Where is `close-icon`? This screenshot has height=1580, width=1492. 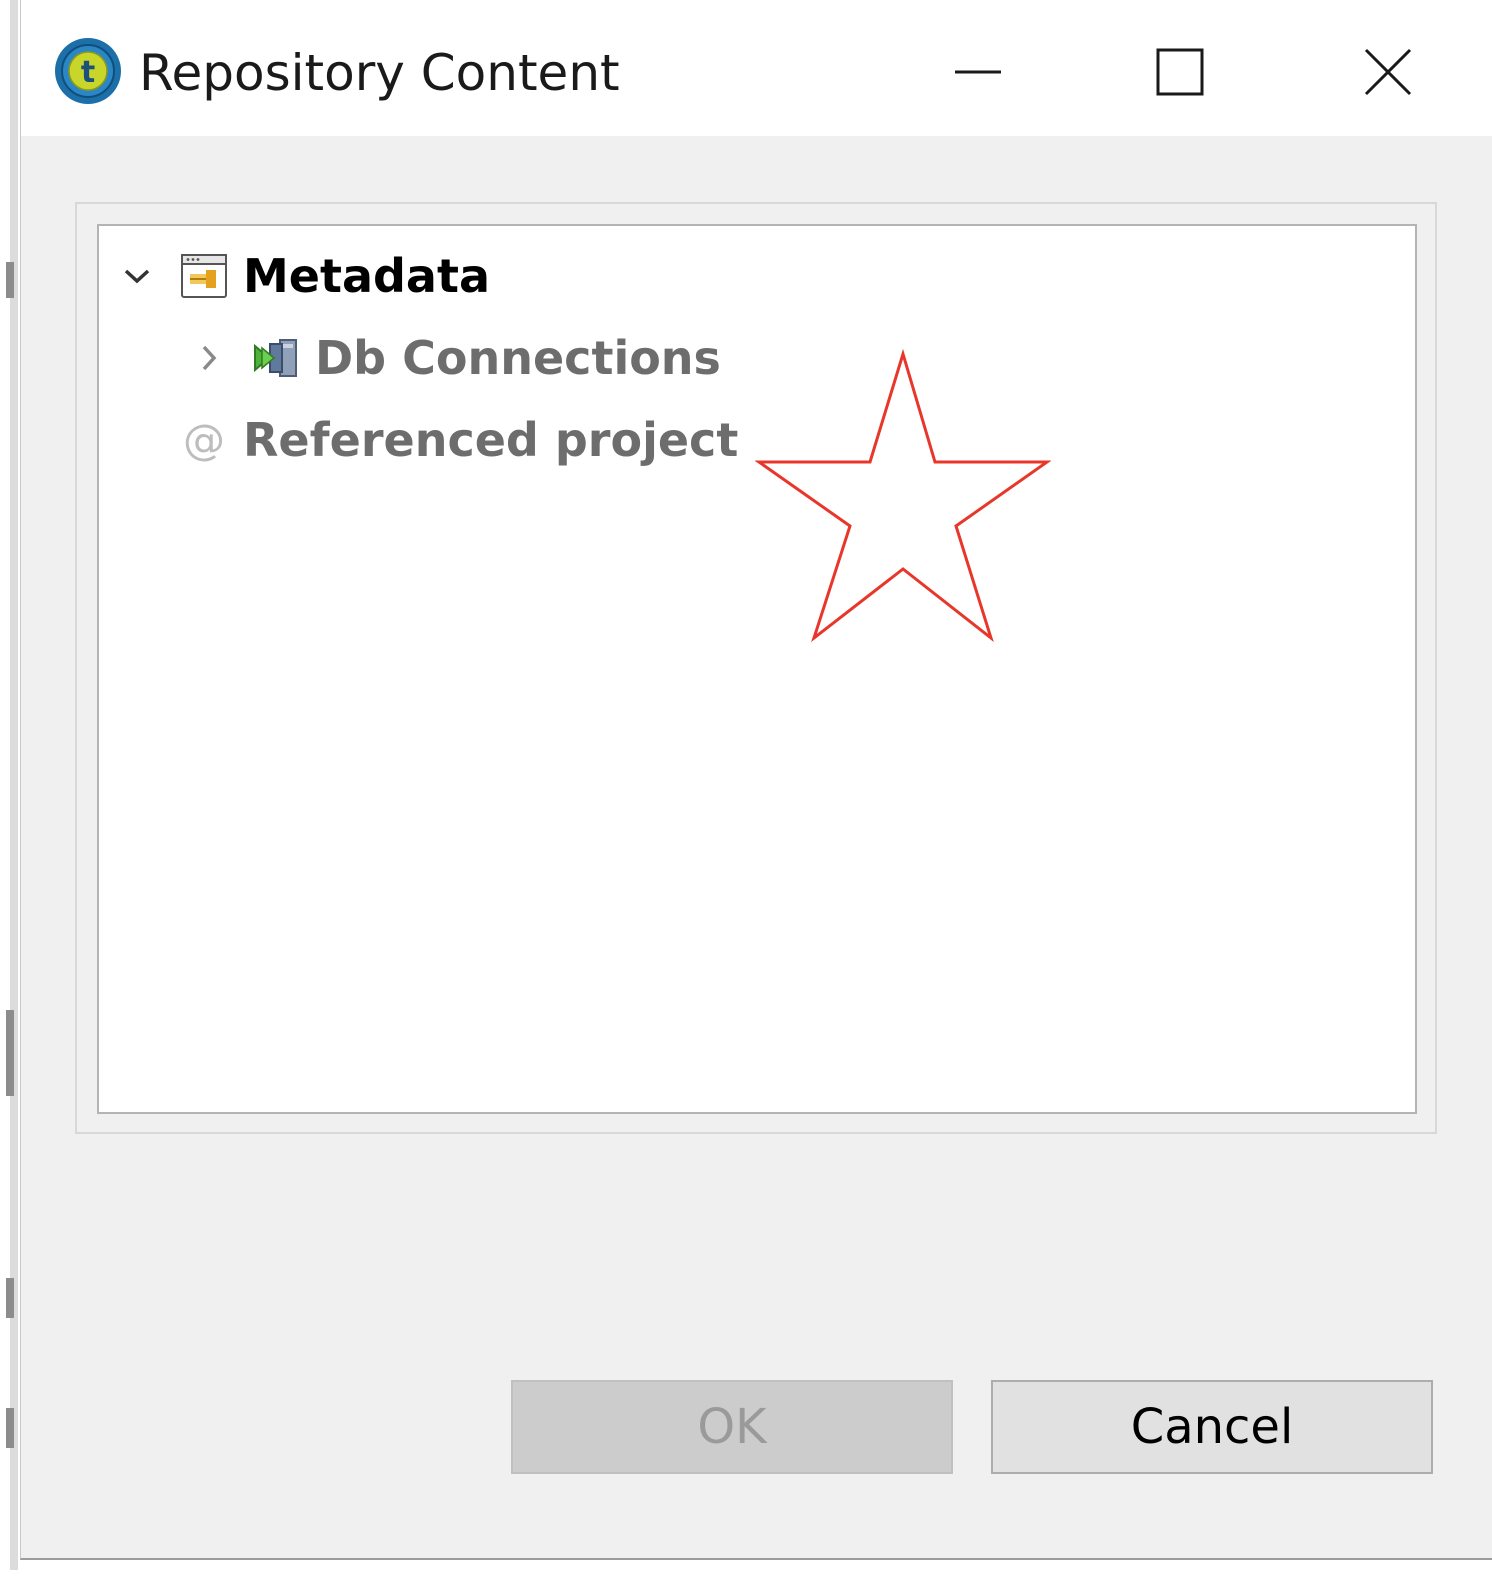
close-icon is located at coordinates (1388, 72).